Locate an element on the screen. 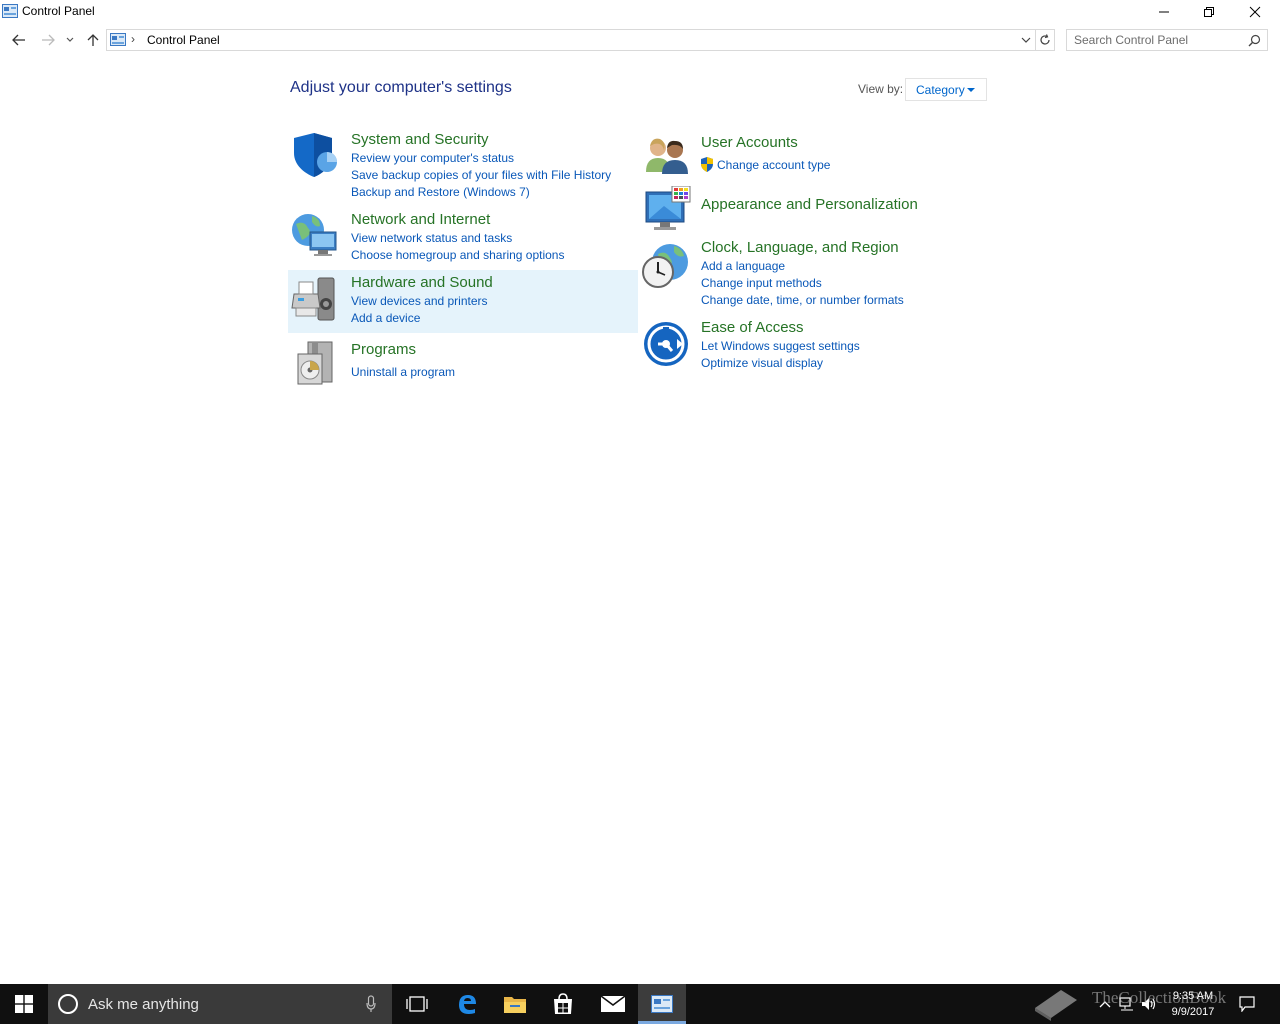 Image resolution: width=1280 pixels, height=1024 pixels. control-panel-taskbar-button is located at coordinates (662, 1004).